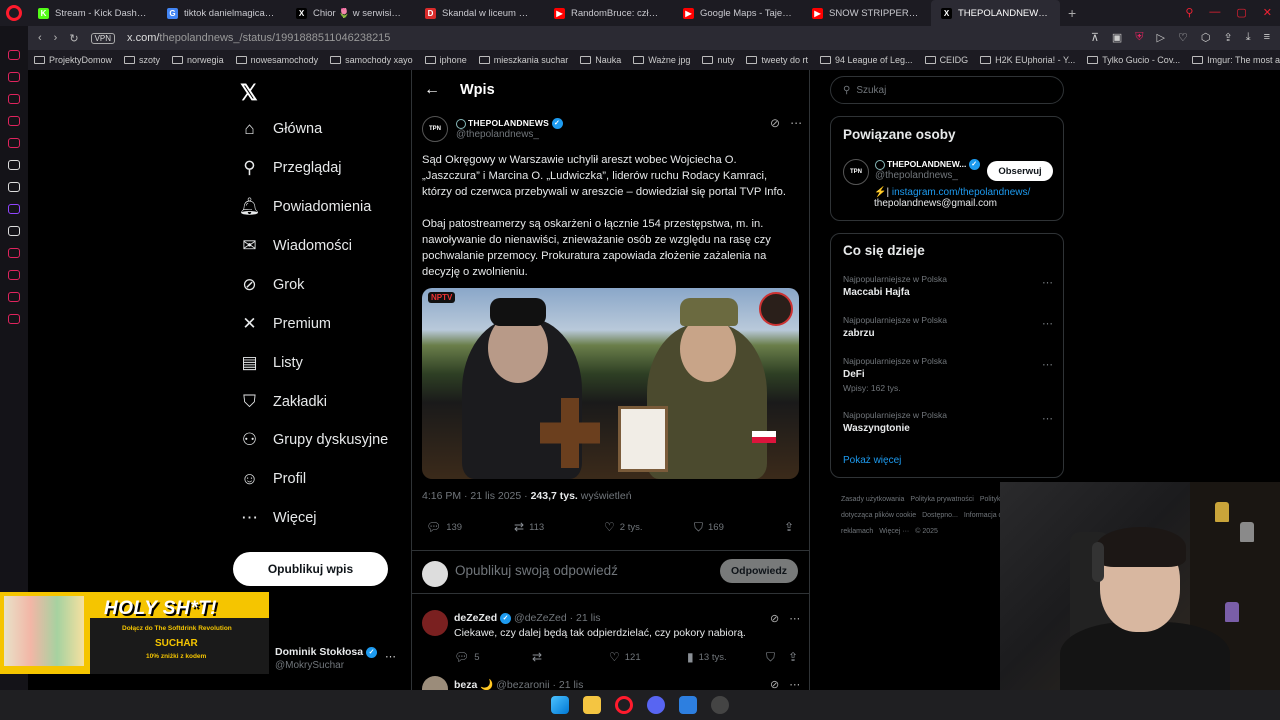 Image resolution: width=1280 pixels, height=720 pixels. Describe the element at coordinates (14, 253) in the screenshot. I see `pinboard-icon` at that location.